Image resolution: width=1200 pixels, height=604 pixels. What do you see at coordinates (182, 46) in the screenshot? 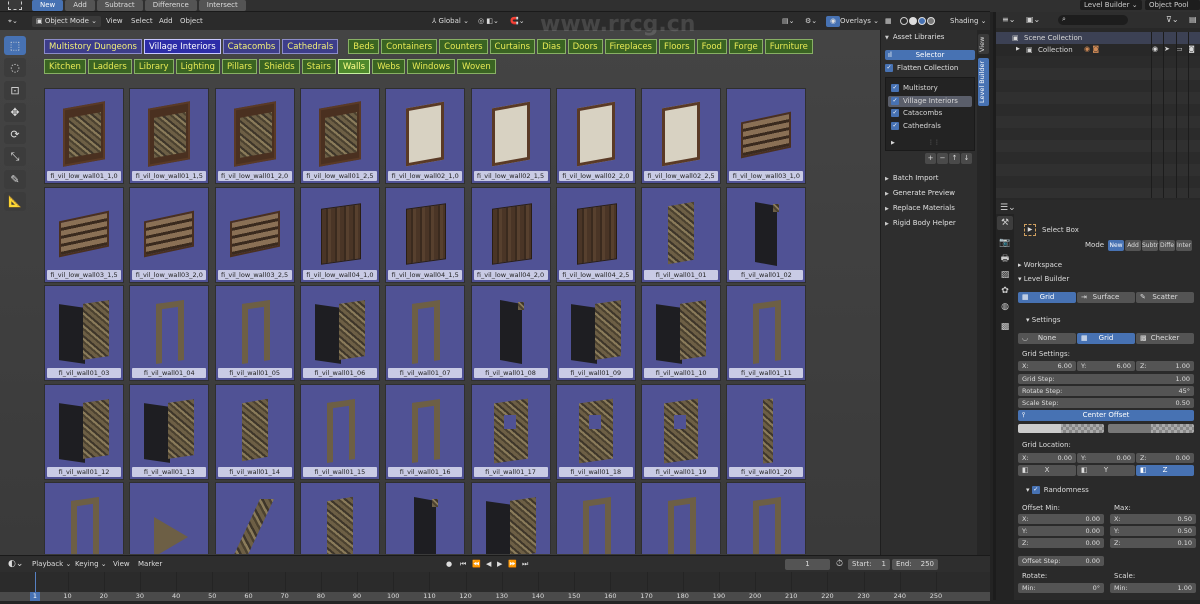
I see `library-button: Village Interiors` at bounding box center [182, 46].